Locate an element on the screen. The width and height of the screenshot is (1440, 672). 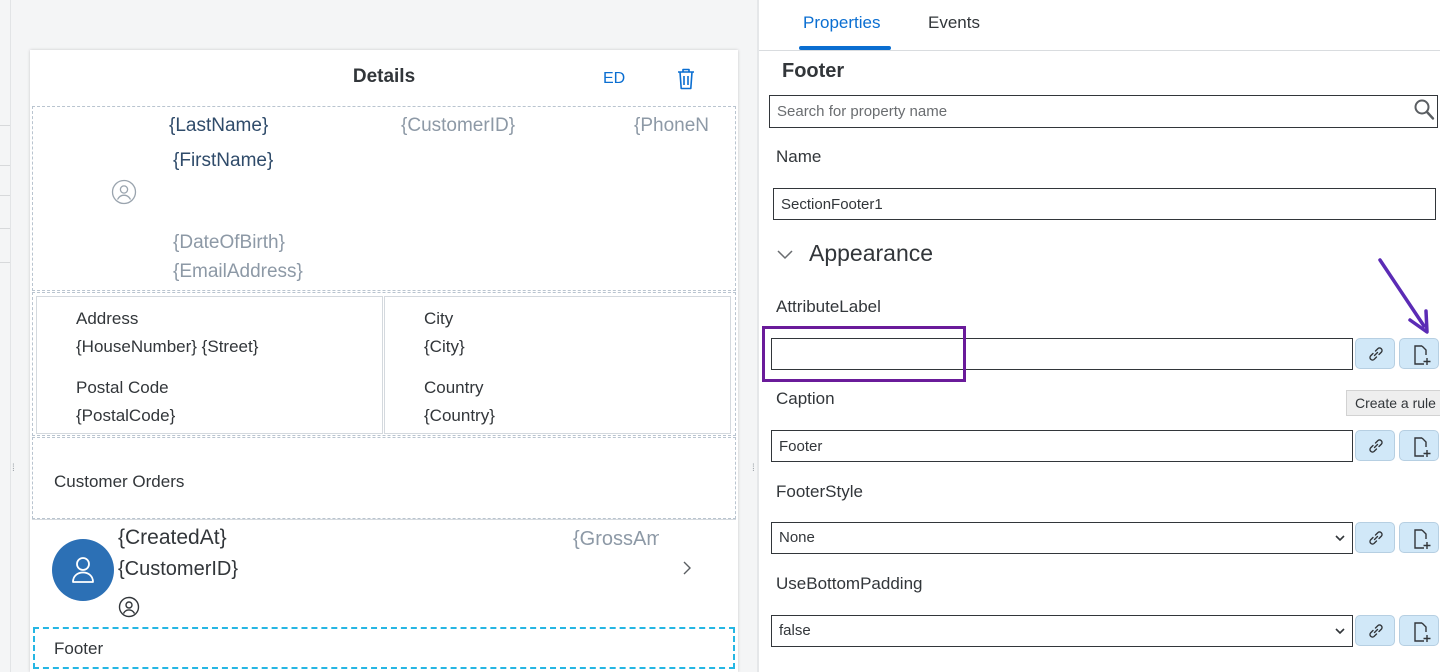
arrow-annotation-icon is located at coordinates (1403, 296).